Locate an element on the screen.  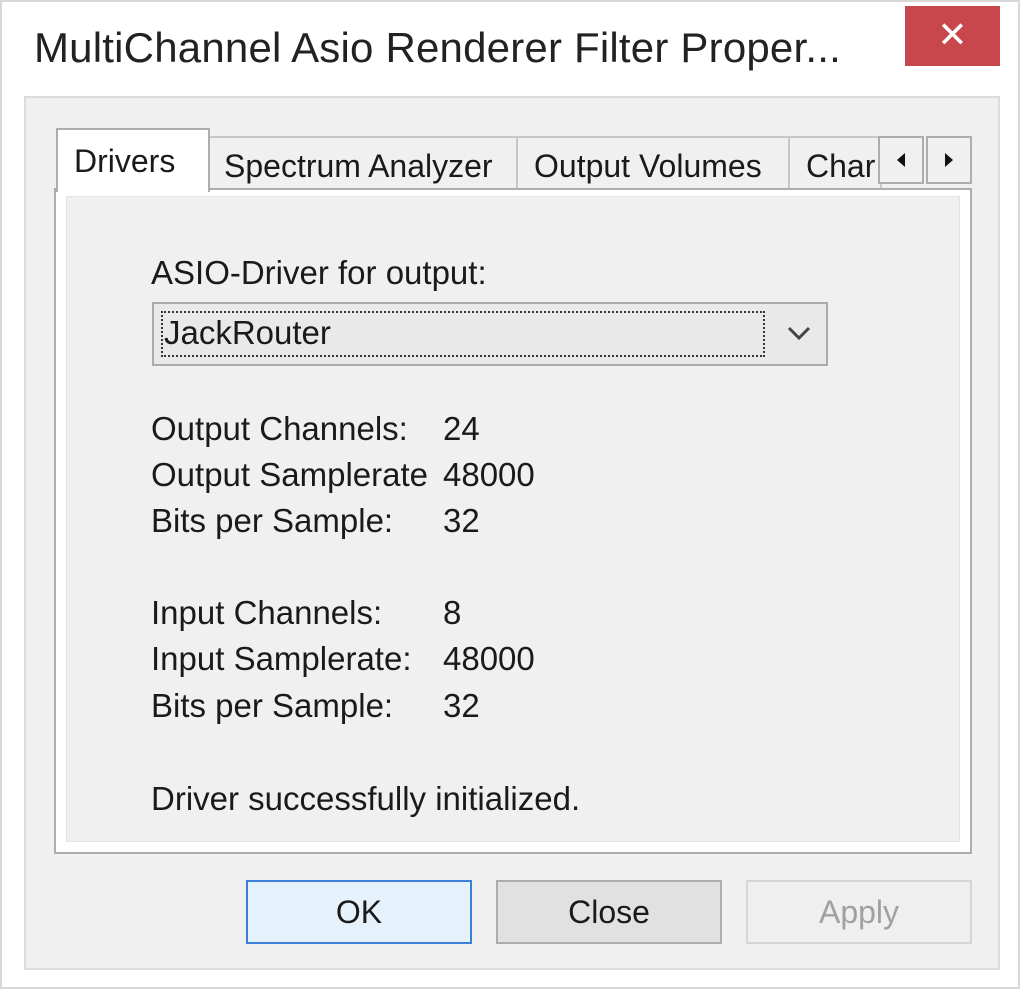
asio-driver-label: ASIO-Driver for output: is located at coordinates (319, 272).